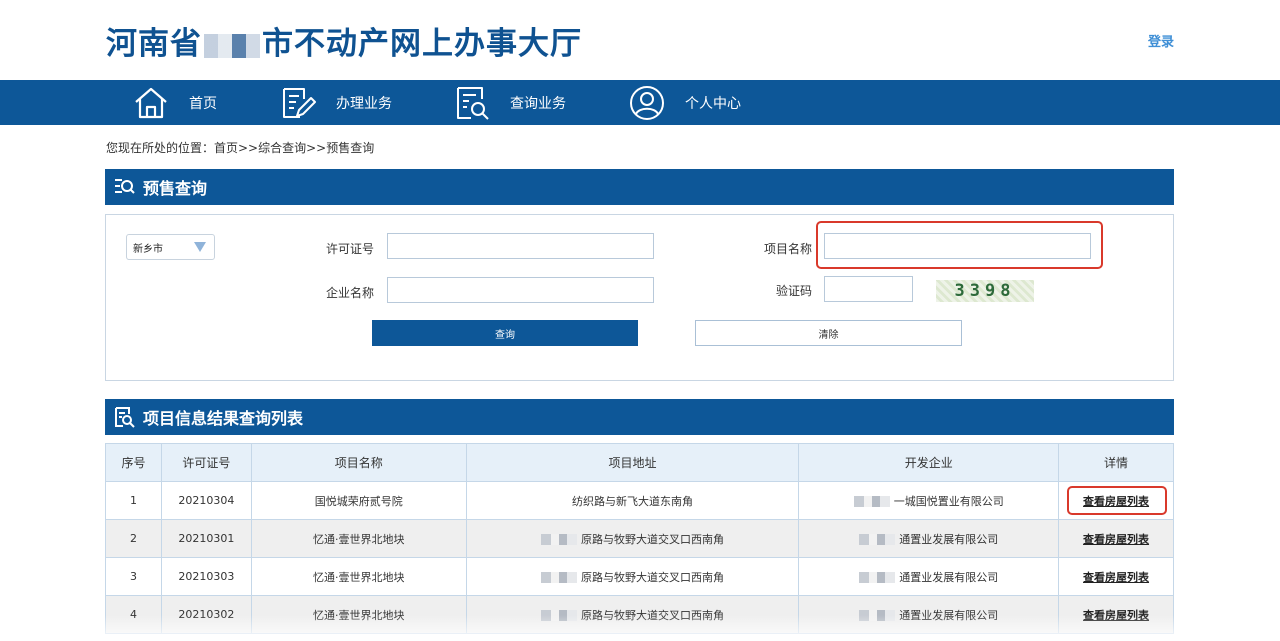 This screenshot has height=641, width=1280. I want to click on edit-document-icon, so click(299, 102).